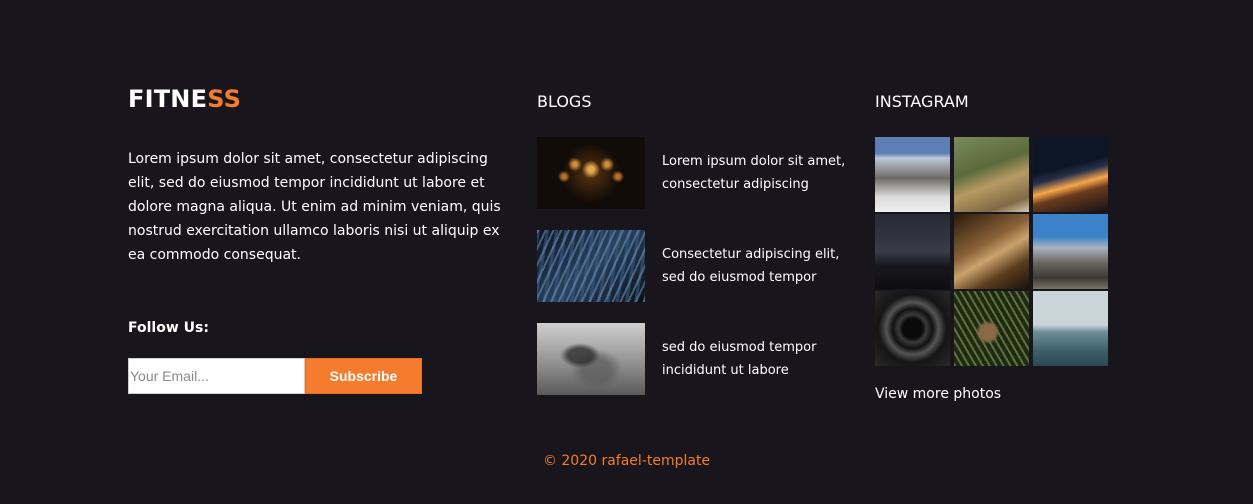  Describe the element at coordinates (363, 376) in the screenshot. I see `subscribe-button: Subscribe` at that location.